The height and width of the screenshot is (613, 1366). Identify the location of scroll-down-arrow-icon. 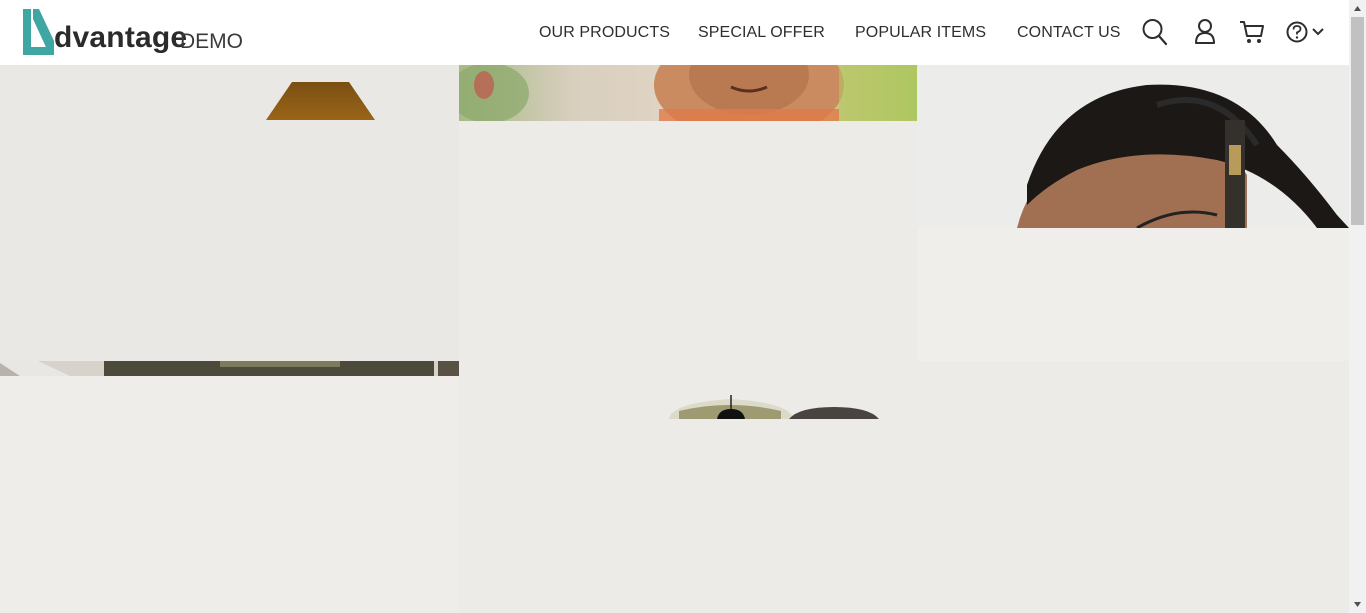
(1357, 604).